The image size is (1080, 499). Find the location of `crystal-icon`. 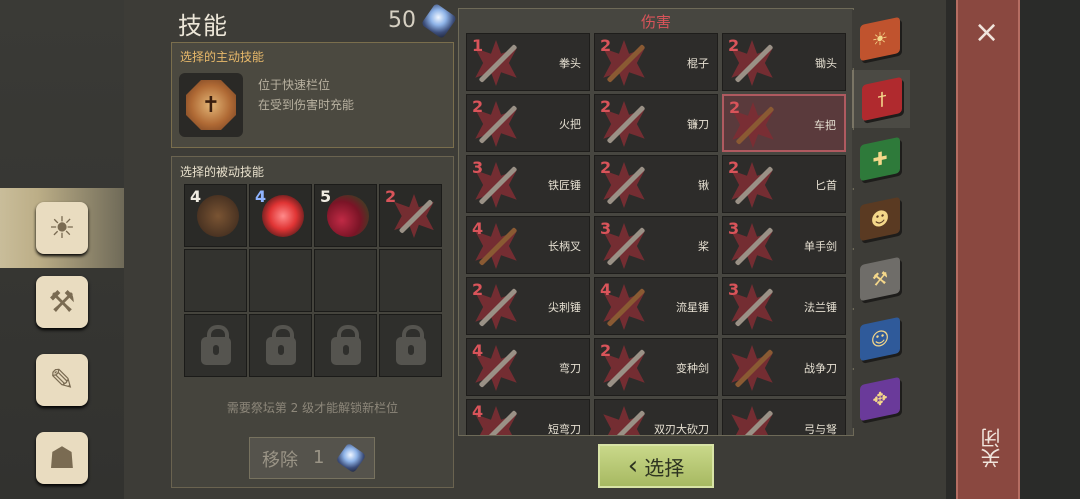

crystal-icon is located at coordinates (351, 458).